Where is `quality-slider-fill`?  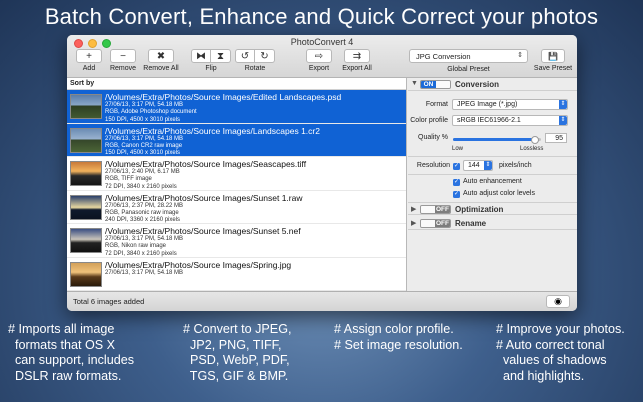 quality-slider-fill is located at coordinates (494, 139).